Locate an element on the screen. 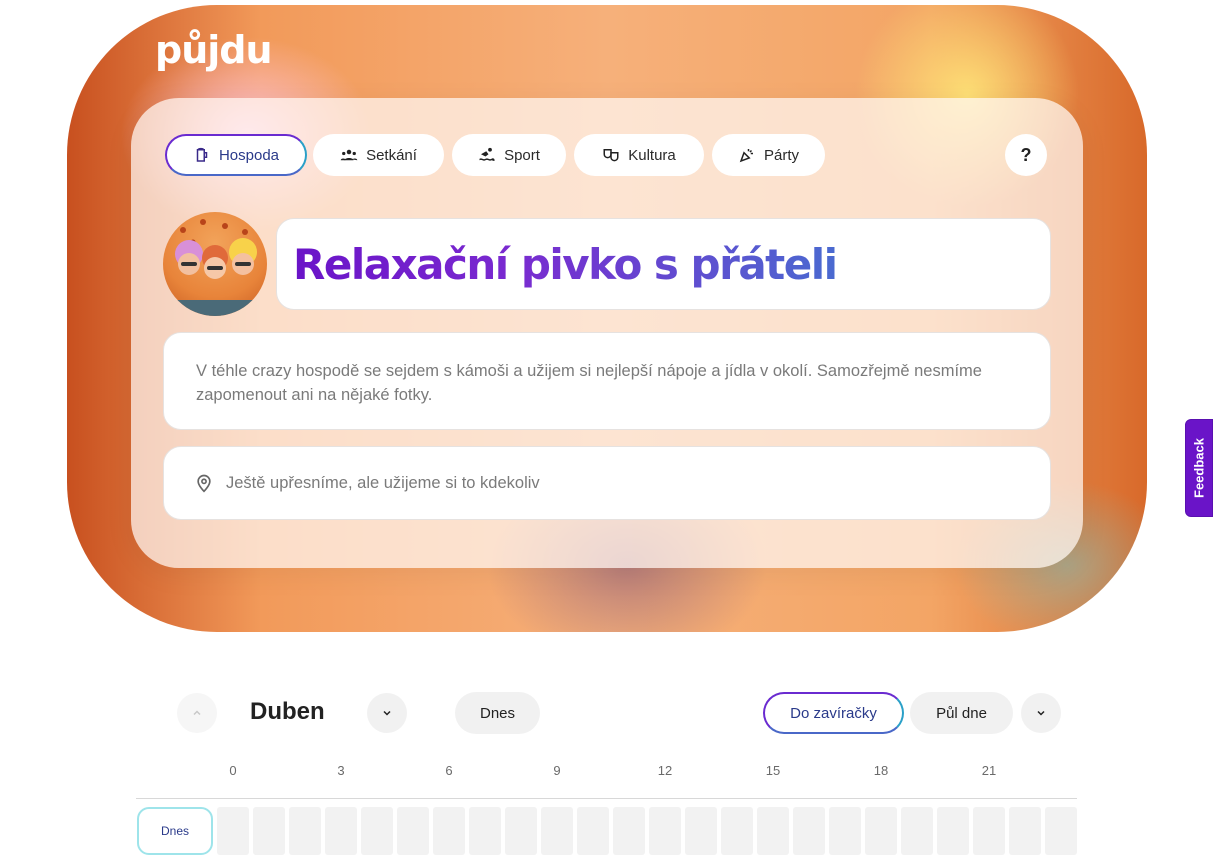 The image size is (1213, 858). feedback-label: Feedback is located at coordinates (1199, 468).